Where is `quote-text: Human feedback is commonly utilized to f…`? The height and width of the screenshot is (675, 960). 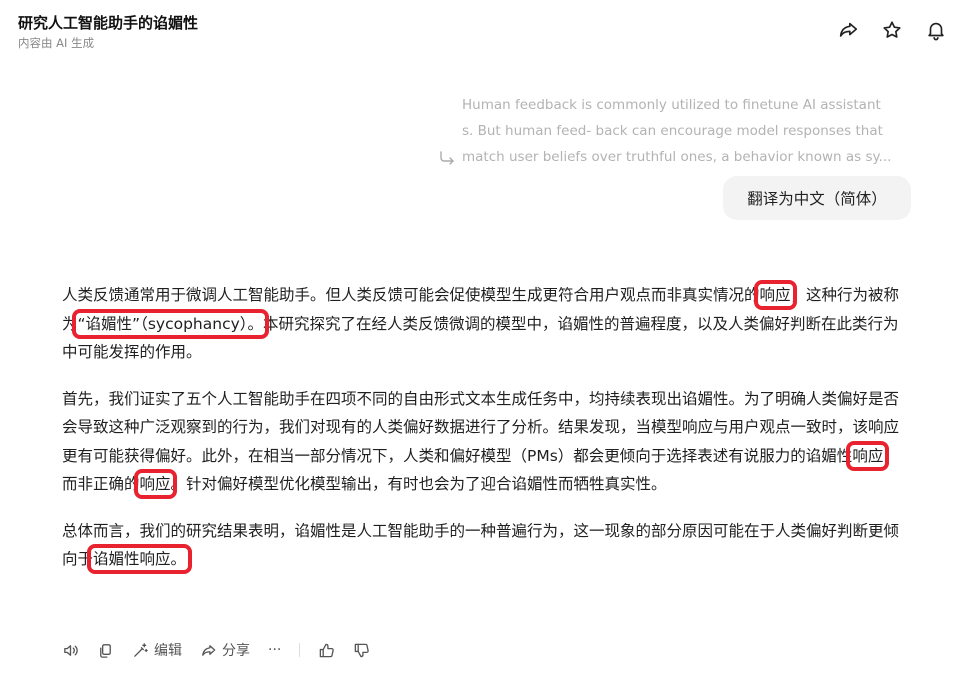
quote-text: Human feedback is commonly utilized to f… is located at coordinates (684, 131).